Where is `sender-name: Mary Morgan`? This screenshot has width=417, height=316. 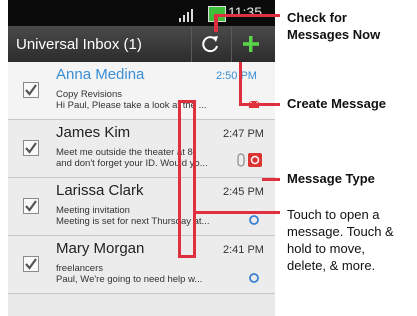 sender-name: Mary Morgan is located at coordinates (100, 248).